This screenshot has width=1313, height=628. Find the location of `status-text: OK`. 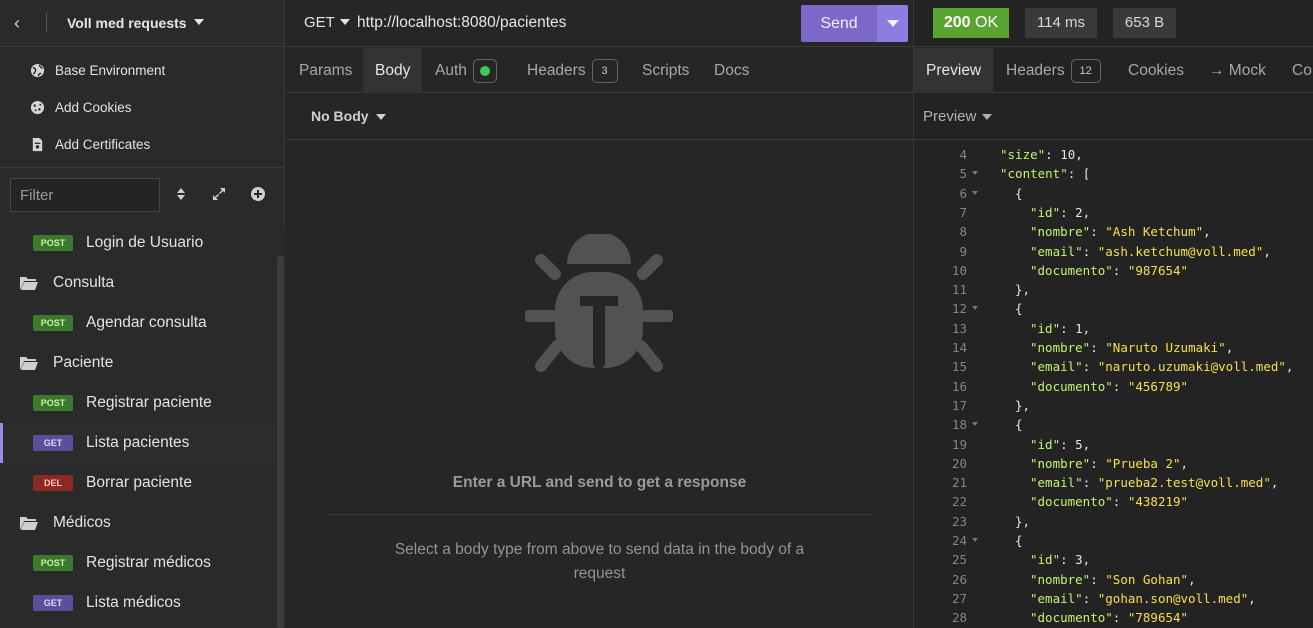

status-text: OK is located at coordinates (987, 22).